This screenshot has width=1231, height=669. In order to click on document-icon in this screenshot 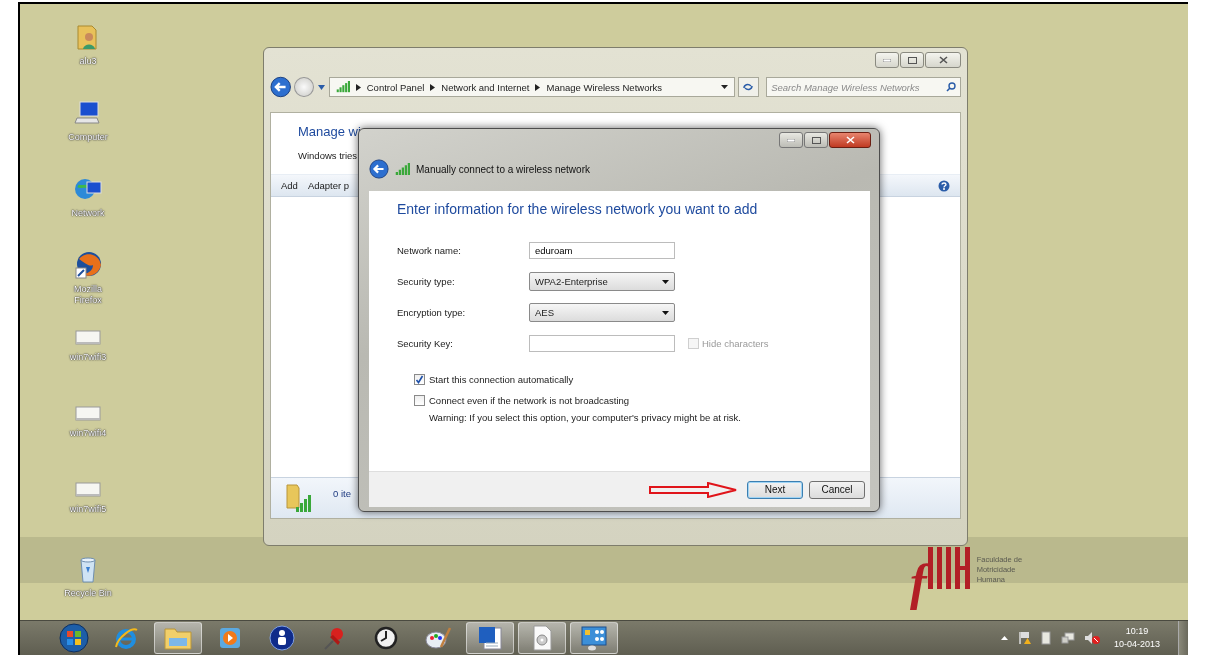, I will do `click(490, 638)`.